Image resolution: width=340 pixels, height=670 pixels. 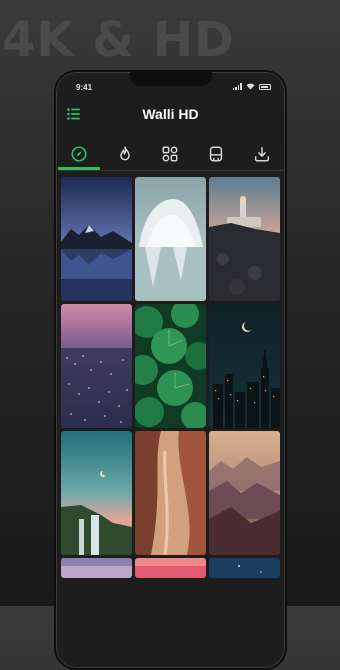 I want to click on wallpaper-tile-canyon, so click(x=170, y=493).